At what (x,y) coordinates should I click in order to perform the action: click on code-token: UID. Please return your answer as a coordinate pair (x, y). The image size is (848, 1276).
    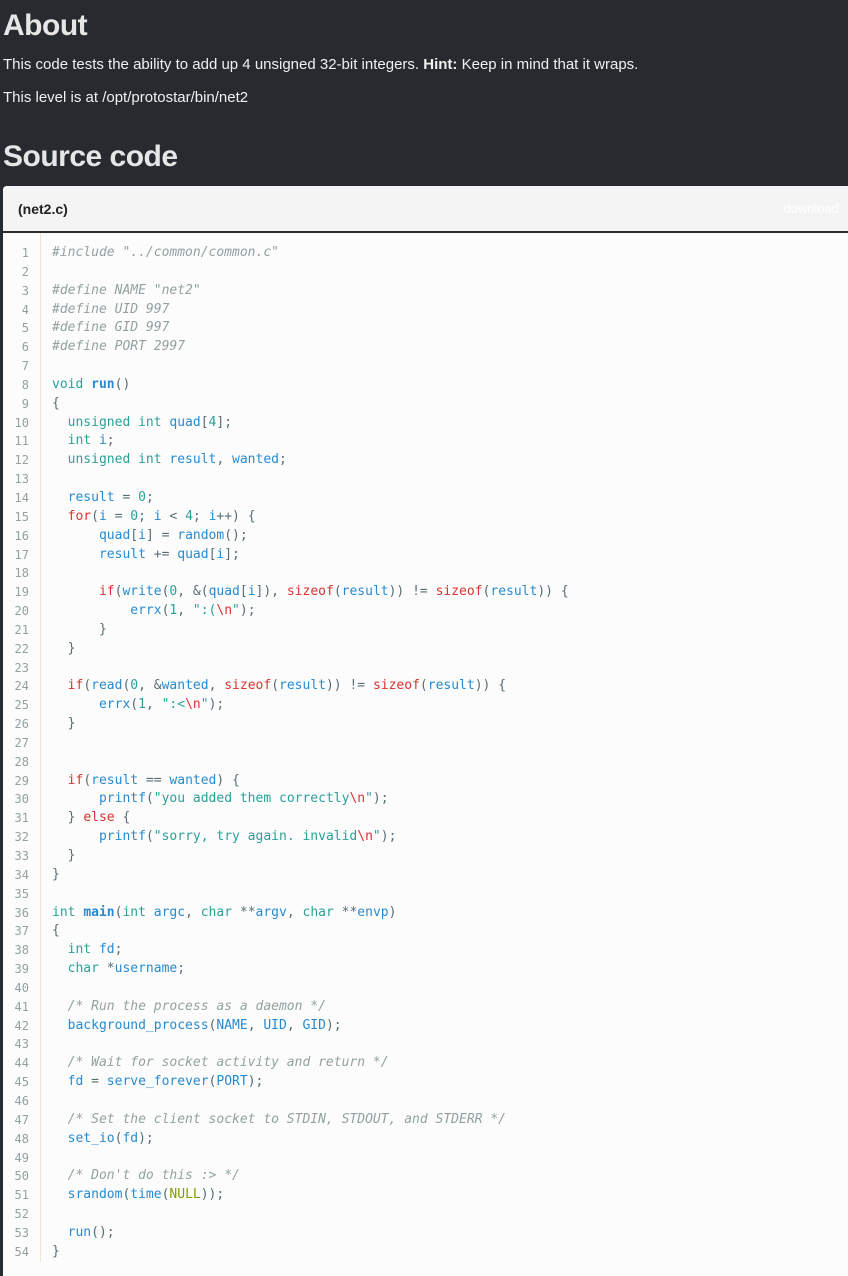
    Looking at the image, I should click on (275, 1025).